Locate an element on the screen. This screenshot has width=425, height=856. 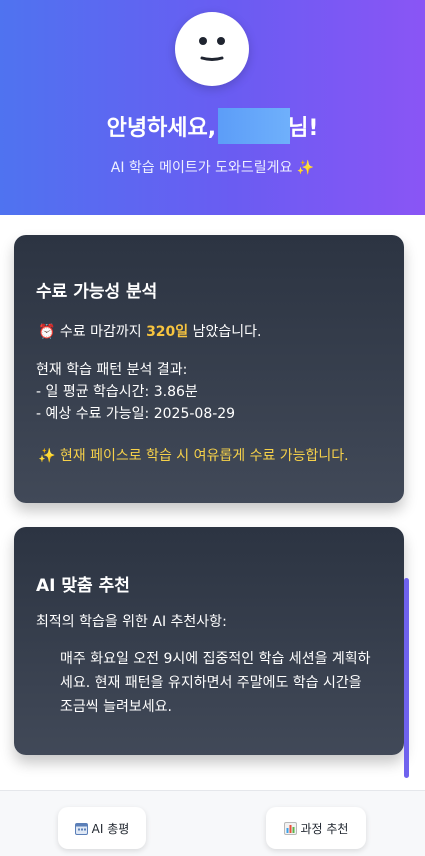
avatar is located at coordinates (212, 49).